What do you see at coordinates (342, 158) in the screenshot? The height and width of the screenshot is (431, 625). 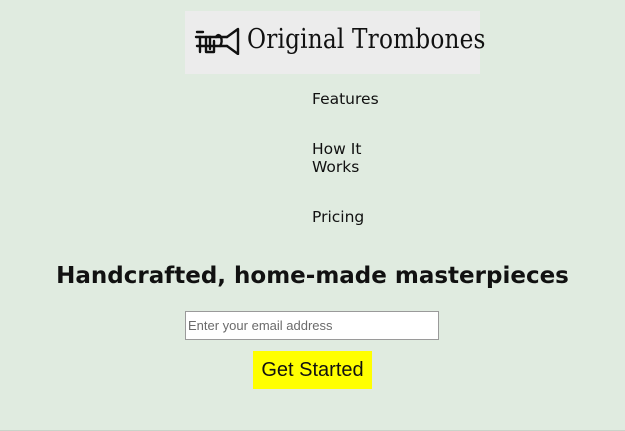 I see `nav-item-how-it-works: How It Works` at bounding box center [342, 158].